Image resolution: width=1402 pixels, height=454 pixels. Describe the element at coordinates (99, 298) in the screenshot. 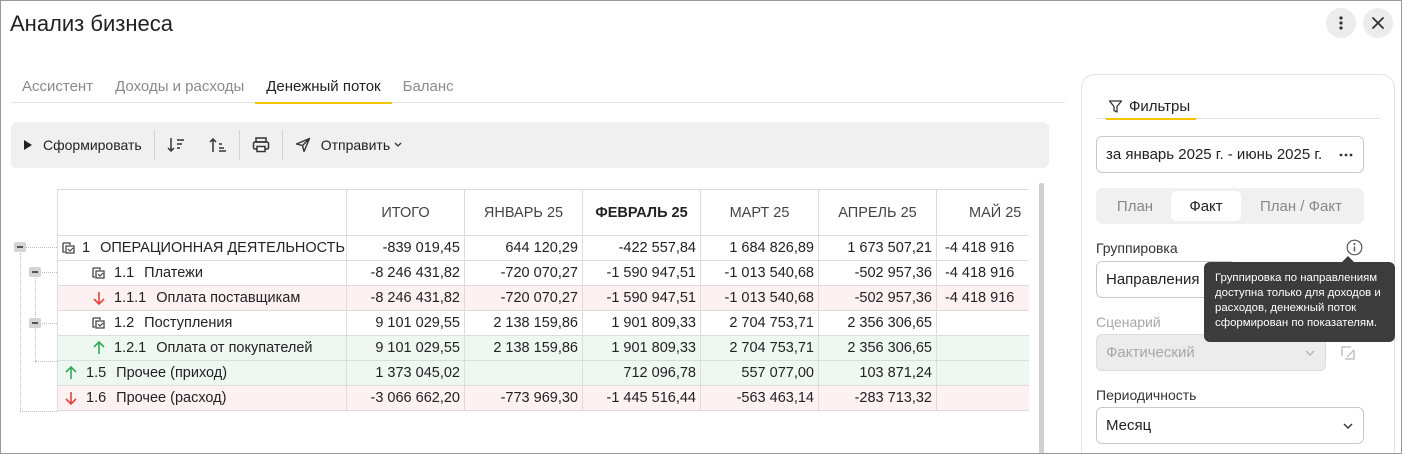

I see `arrow-down-icon` at that location.